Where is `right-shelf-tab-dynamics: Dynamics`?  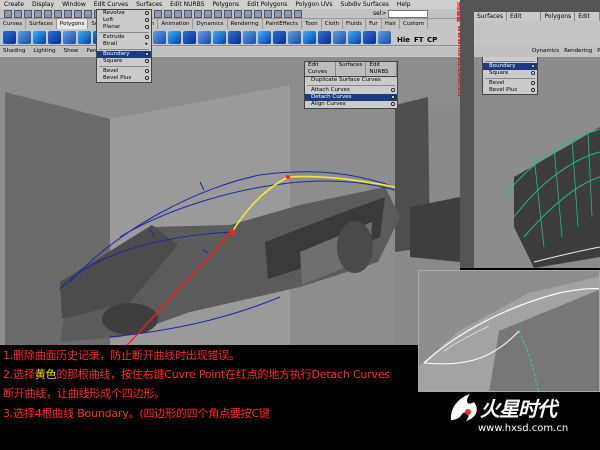 right-shelf-tab-dynamics: Dynamics is located at coordinates (545, 51).